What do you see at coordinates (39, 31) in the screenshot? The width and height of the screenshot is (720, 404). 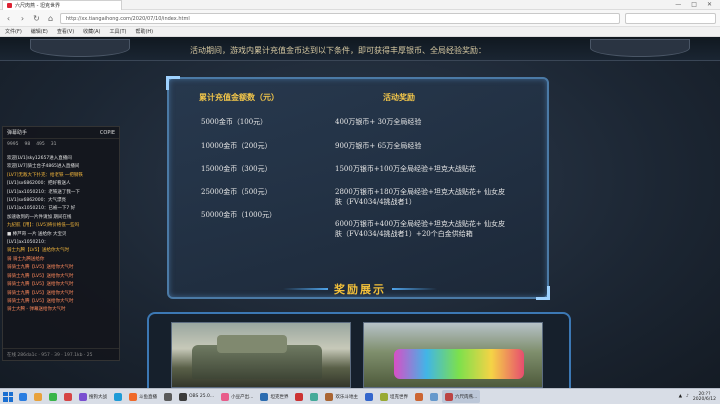 I see `menu-edit: 编辑(E)` at bounding box center [39, 31].